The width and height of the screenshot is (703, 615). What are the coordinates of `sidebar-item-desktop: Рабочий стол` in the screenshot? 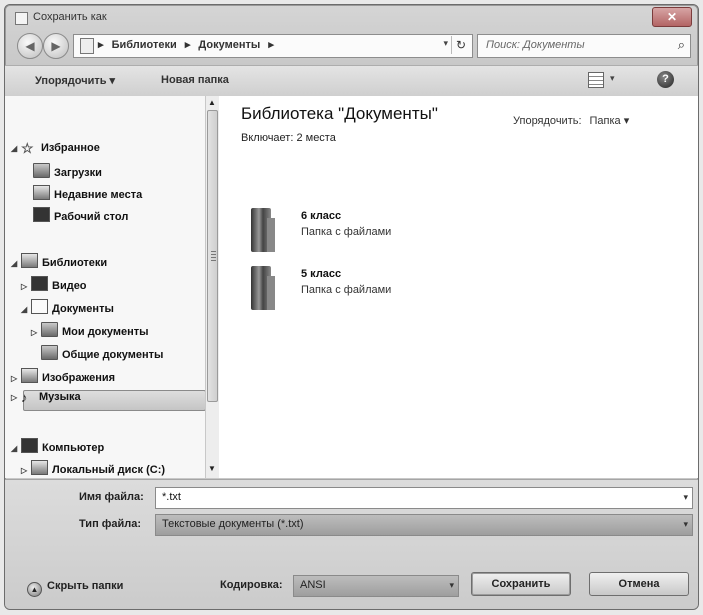 It's located at (80, 215).